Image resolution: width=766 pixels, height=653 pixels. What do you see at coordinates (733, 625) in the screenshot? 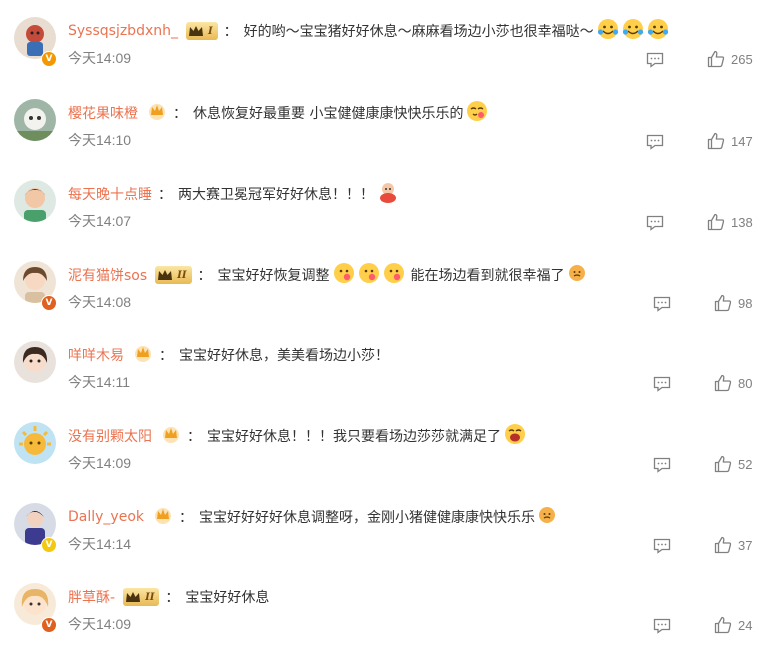
I see `like-button: 24` at bounding box center [733, 625].